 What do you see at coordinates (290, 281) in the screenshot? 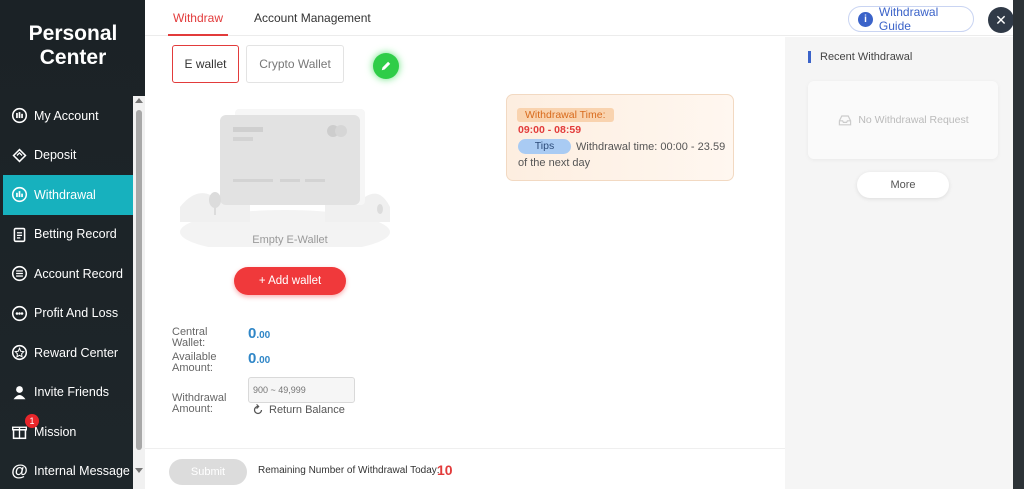
I see `add-wallet-button: + Add wallet` at bounding box center [290, 281].